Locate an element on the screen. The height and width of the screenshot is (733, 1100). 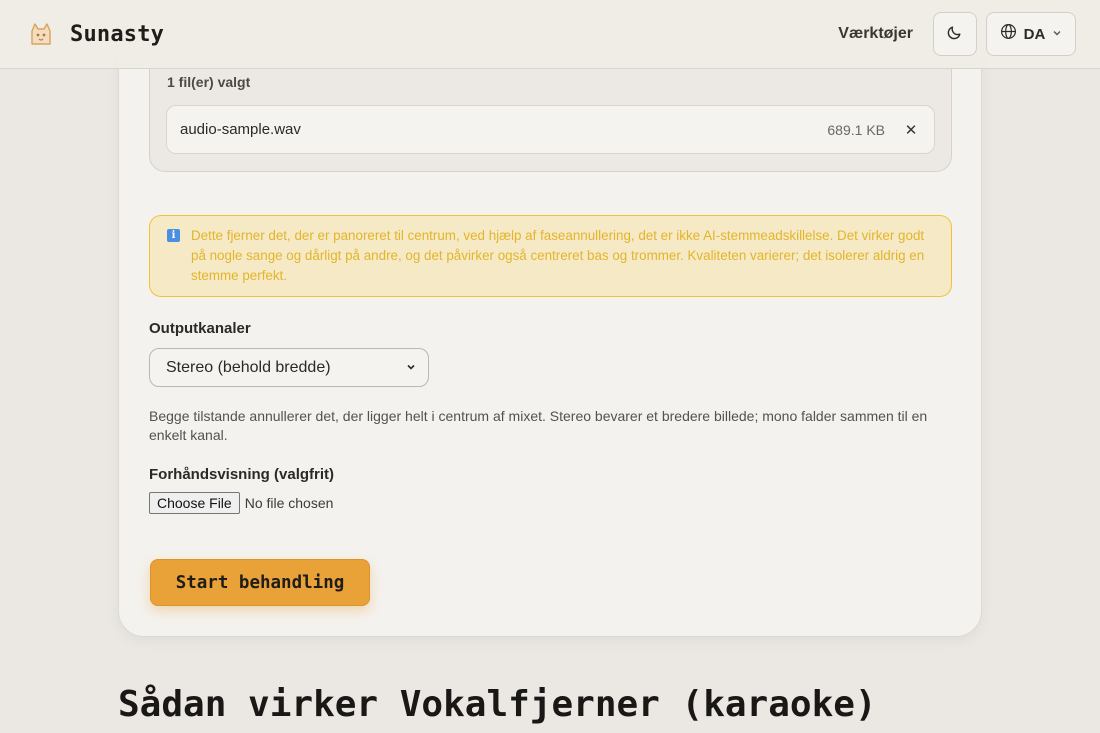
moon-icon is located at coordinates (955, 34).